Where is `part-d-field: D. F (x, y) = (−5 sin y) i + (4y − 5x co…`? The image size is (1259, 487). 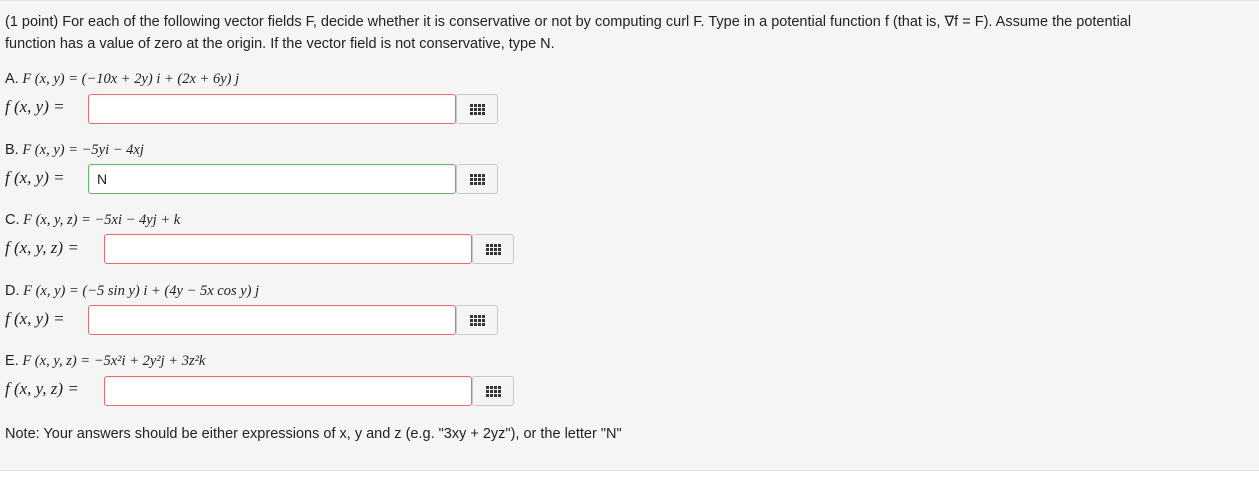 part-d-field: D. F (x, y) = (−5 sin y) i + (4y − 5x co… is located at coordinates (132, 291).